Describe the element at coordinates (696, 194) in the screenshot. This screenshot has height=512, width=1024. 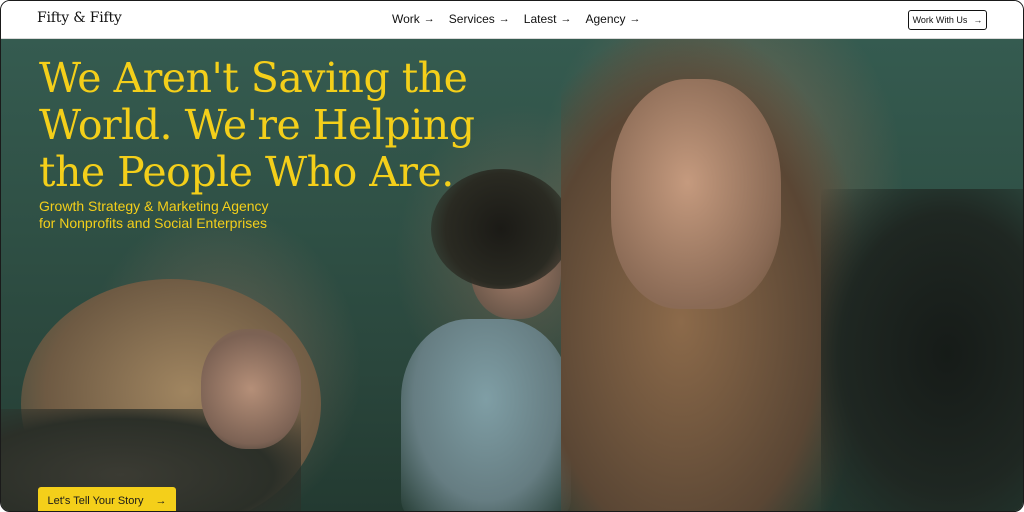
I see `hero-photo-person-right-face` at that location.